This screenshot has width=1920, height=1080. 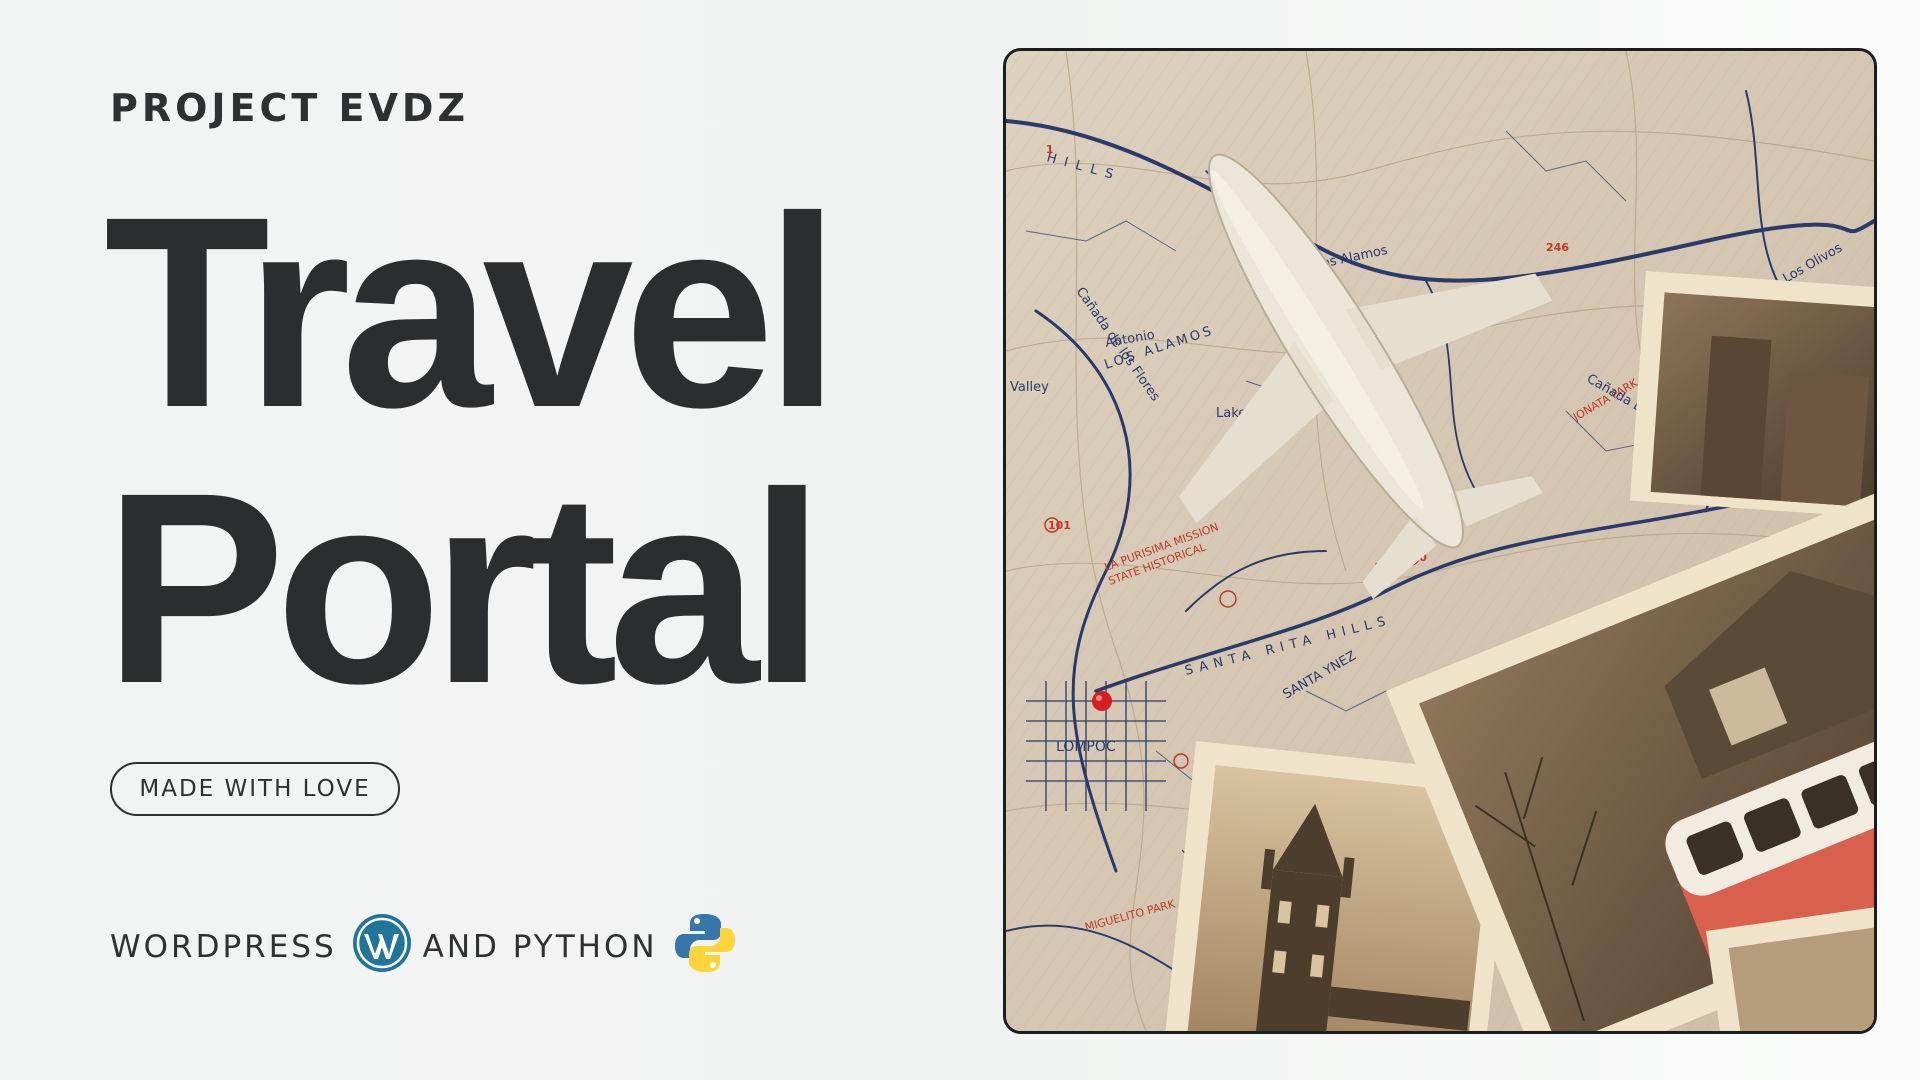 What do you see at coordinates (472, 312) in the screenshot?
I see `hero-title-line1: Travel` at bounding box center [472, 312].